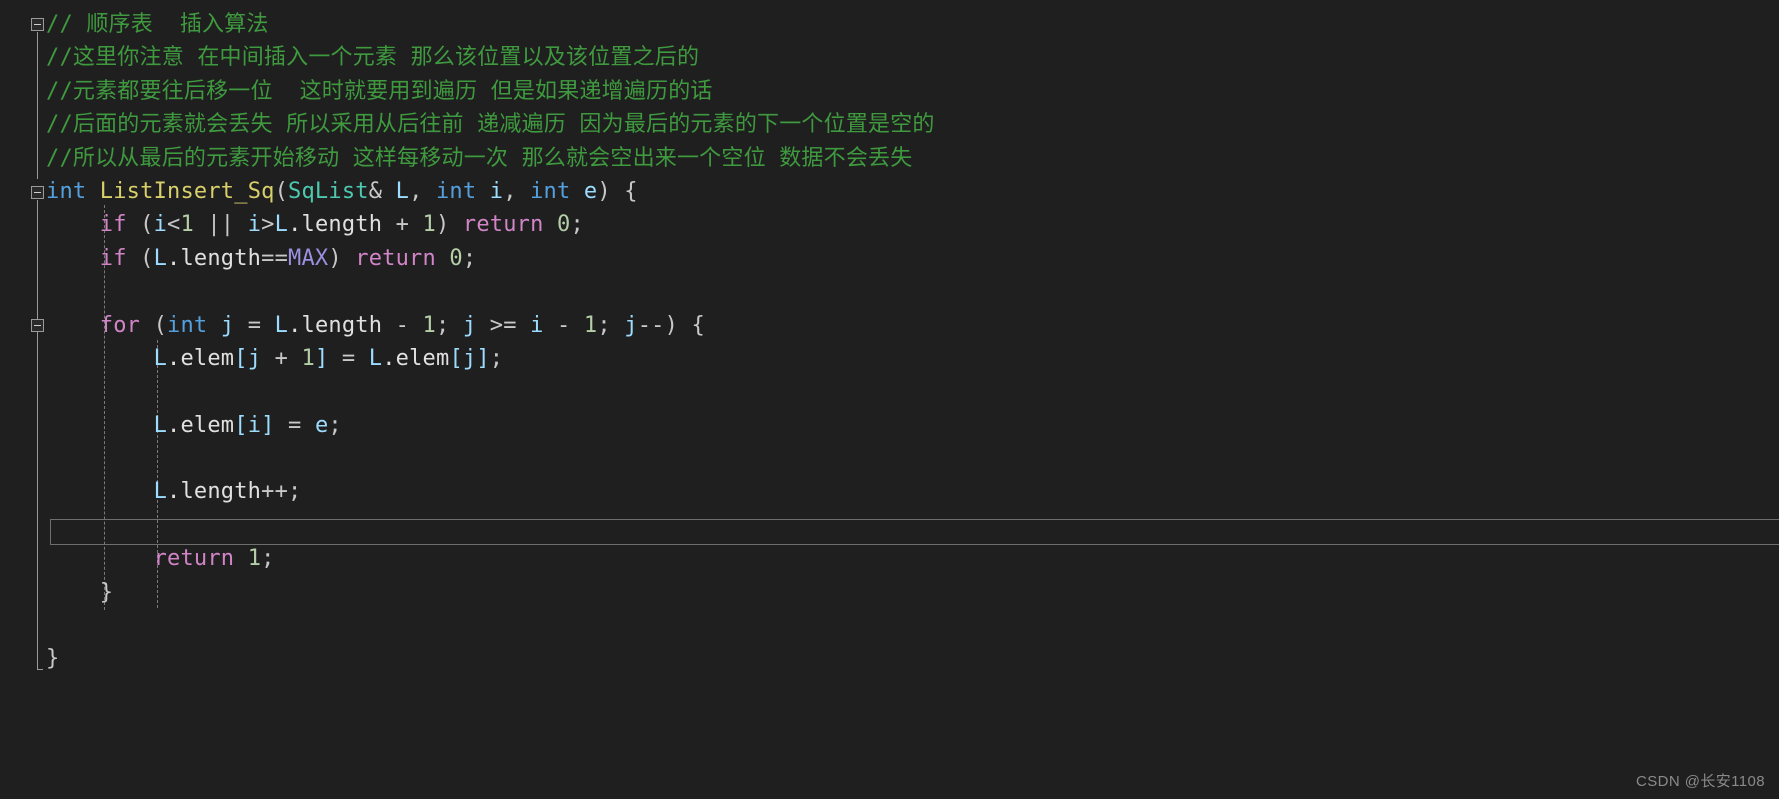 This screenshot has height=799, width=1779. What do you see at coordinates (275, 492) in the screenshot?
I see `increment-op: ++` at bounding box center [275, 492].